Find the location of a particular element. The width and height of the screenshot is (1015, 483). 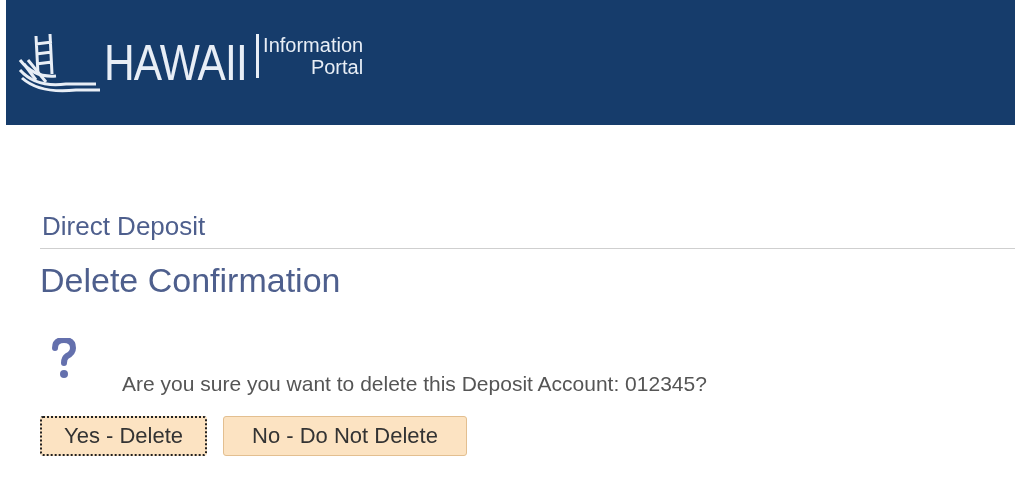

logo-subtitle: Information Portal is located at coordinates (310, 55).